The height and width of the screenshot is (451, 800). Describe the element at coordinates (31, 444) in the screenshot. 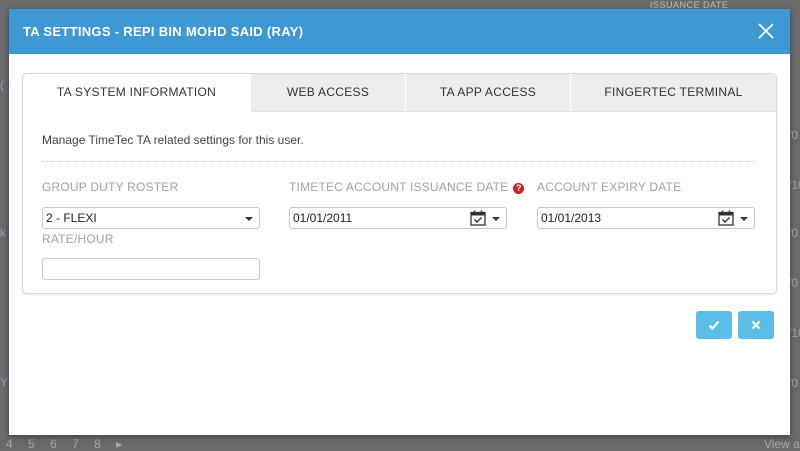

I see `pager-item: 5` at that location.